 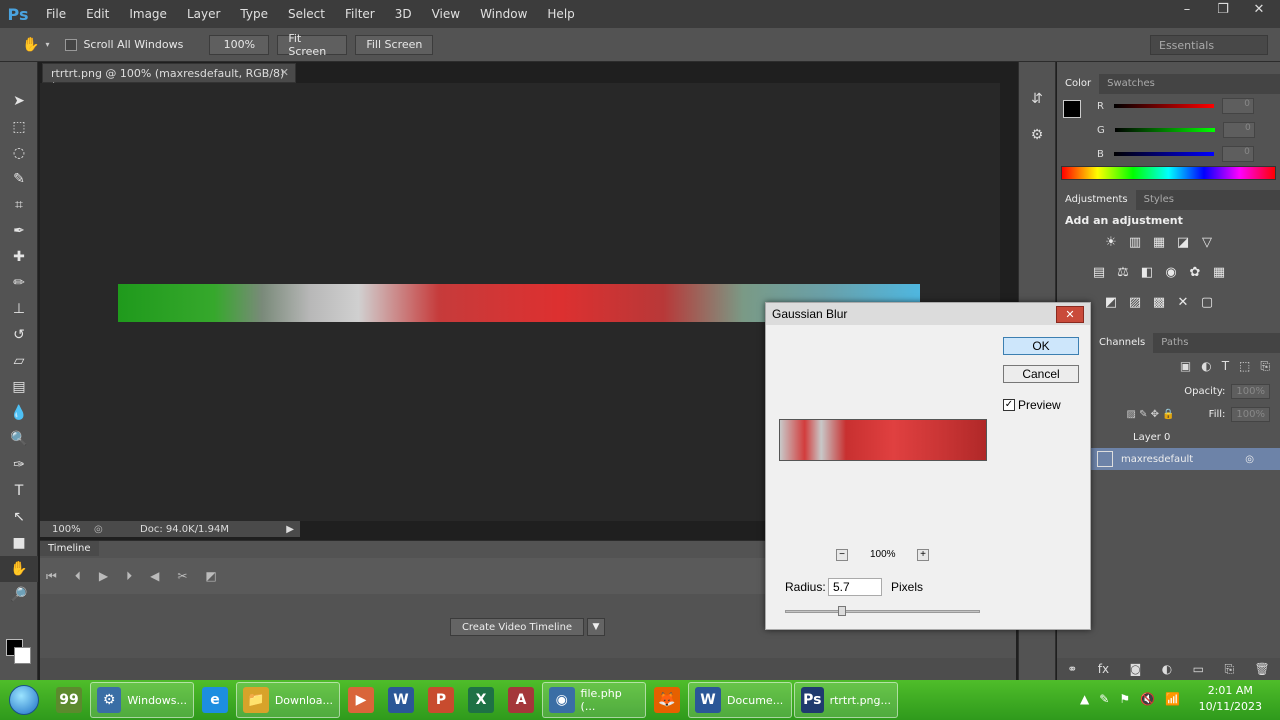 What do you see at coordinates (19, 205) in the screenshot?
I see `crop-tool-icon: ⌗` at bounding box center [19, 205].